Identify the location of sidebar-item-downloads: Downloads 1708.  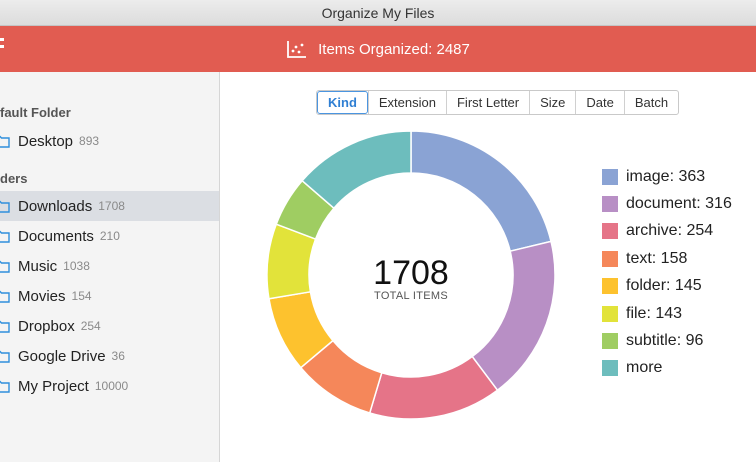
(109, 206).